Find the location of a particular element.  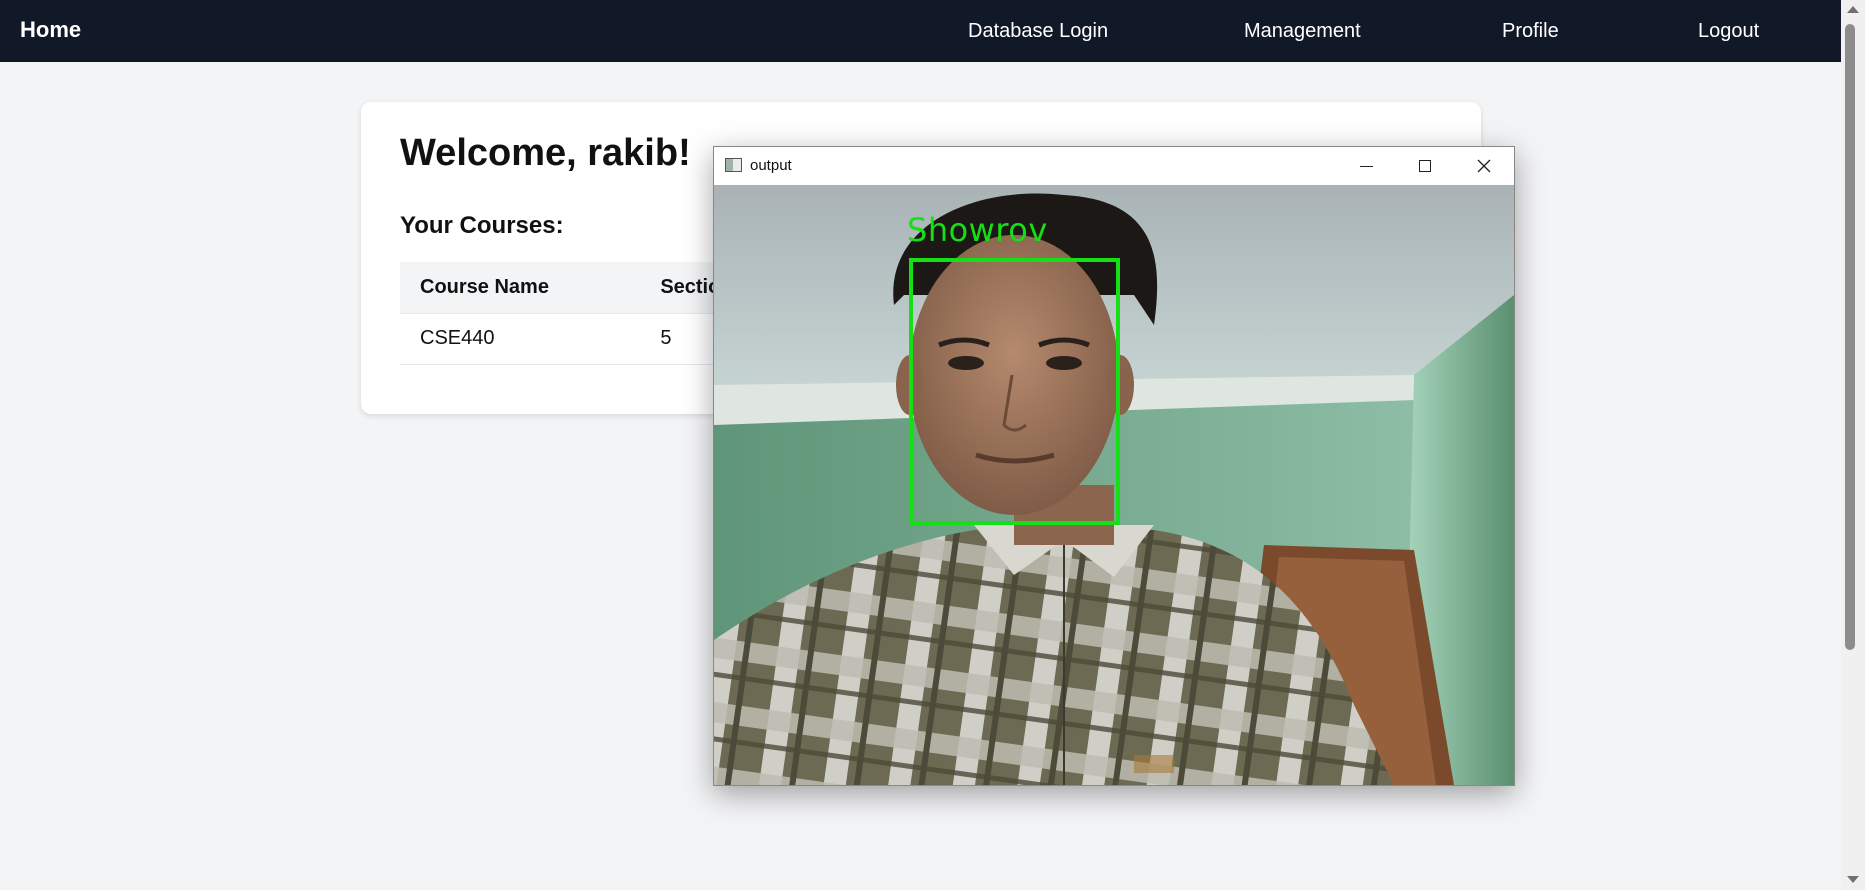

course-name-header: Course Name is located at coordinates (520, 288).